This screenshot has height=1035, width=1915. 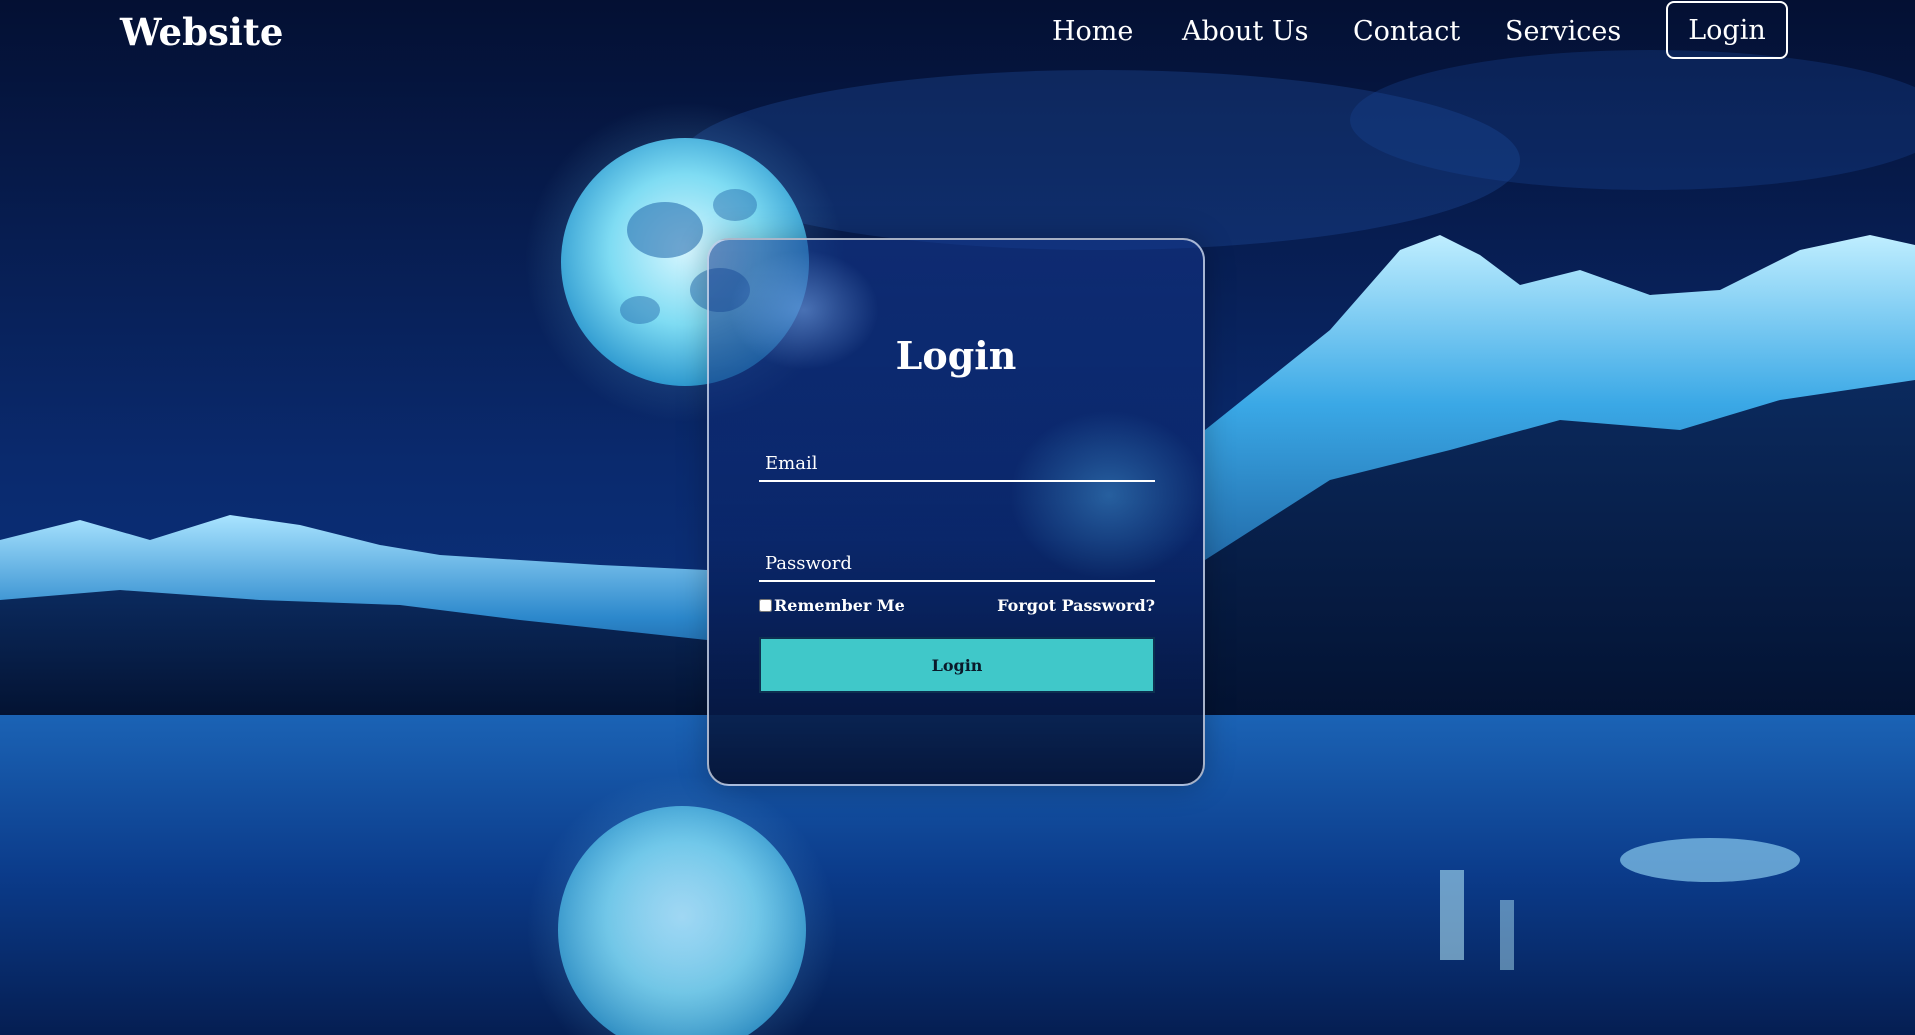 I want to click on email-input, so click(x=957, y=459).